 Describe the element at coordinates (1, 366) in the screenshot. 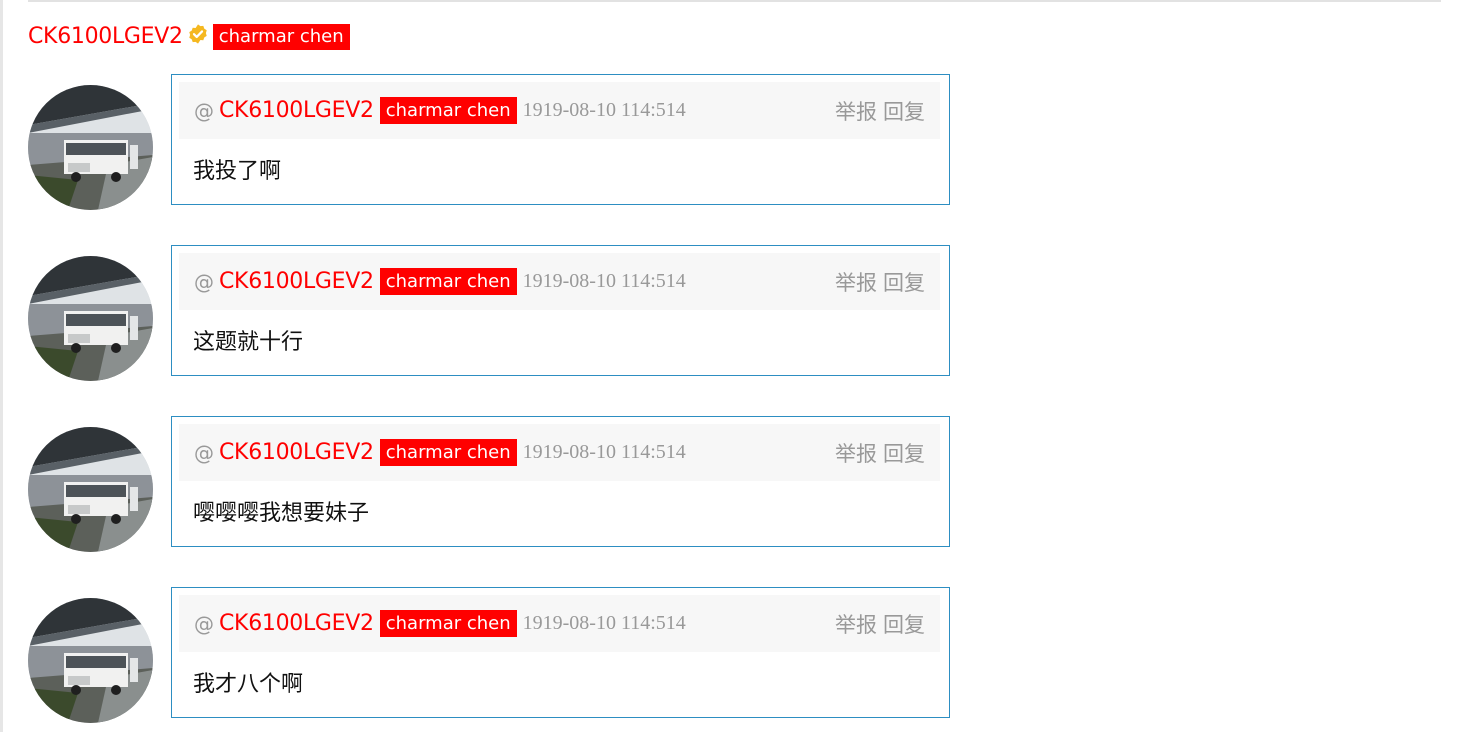

I see `left-divider` at that location.